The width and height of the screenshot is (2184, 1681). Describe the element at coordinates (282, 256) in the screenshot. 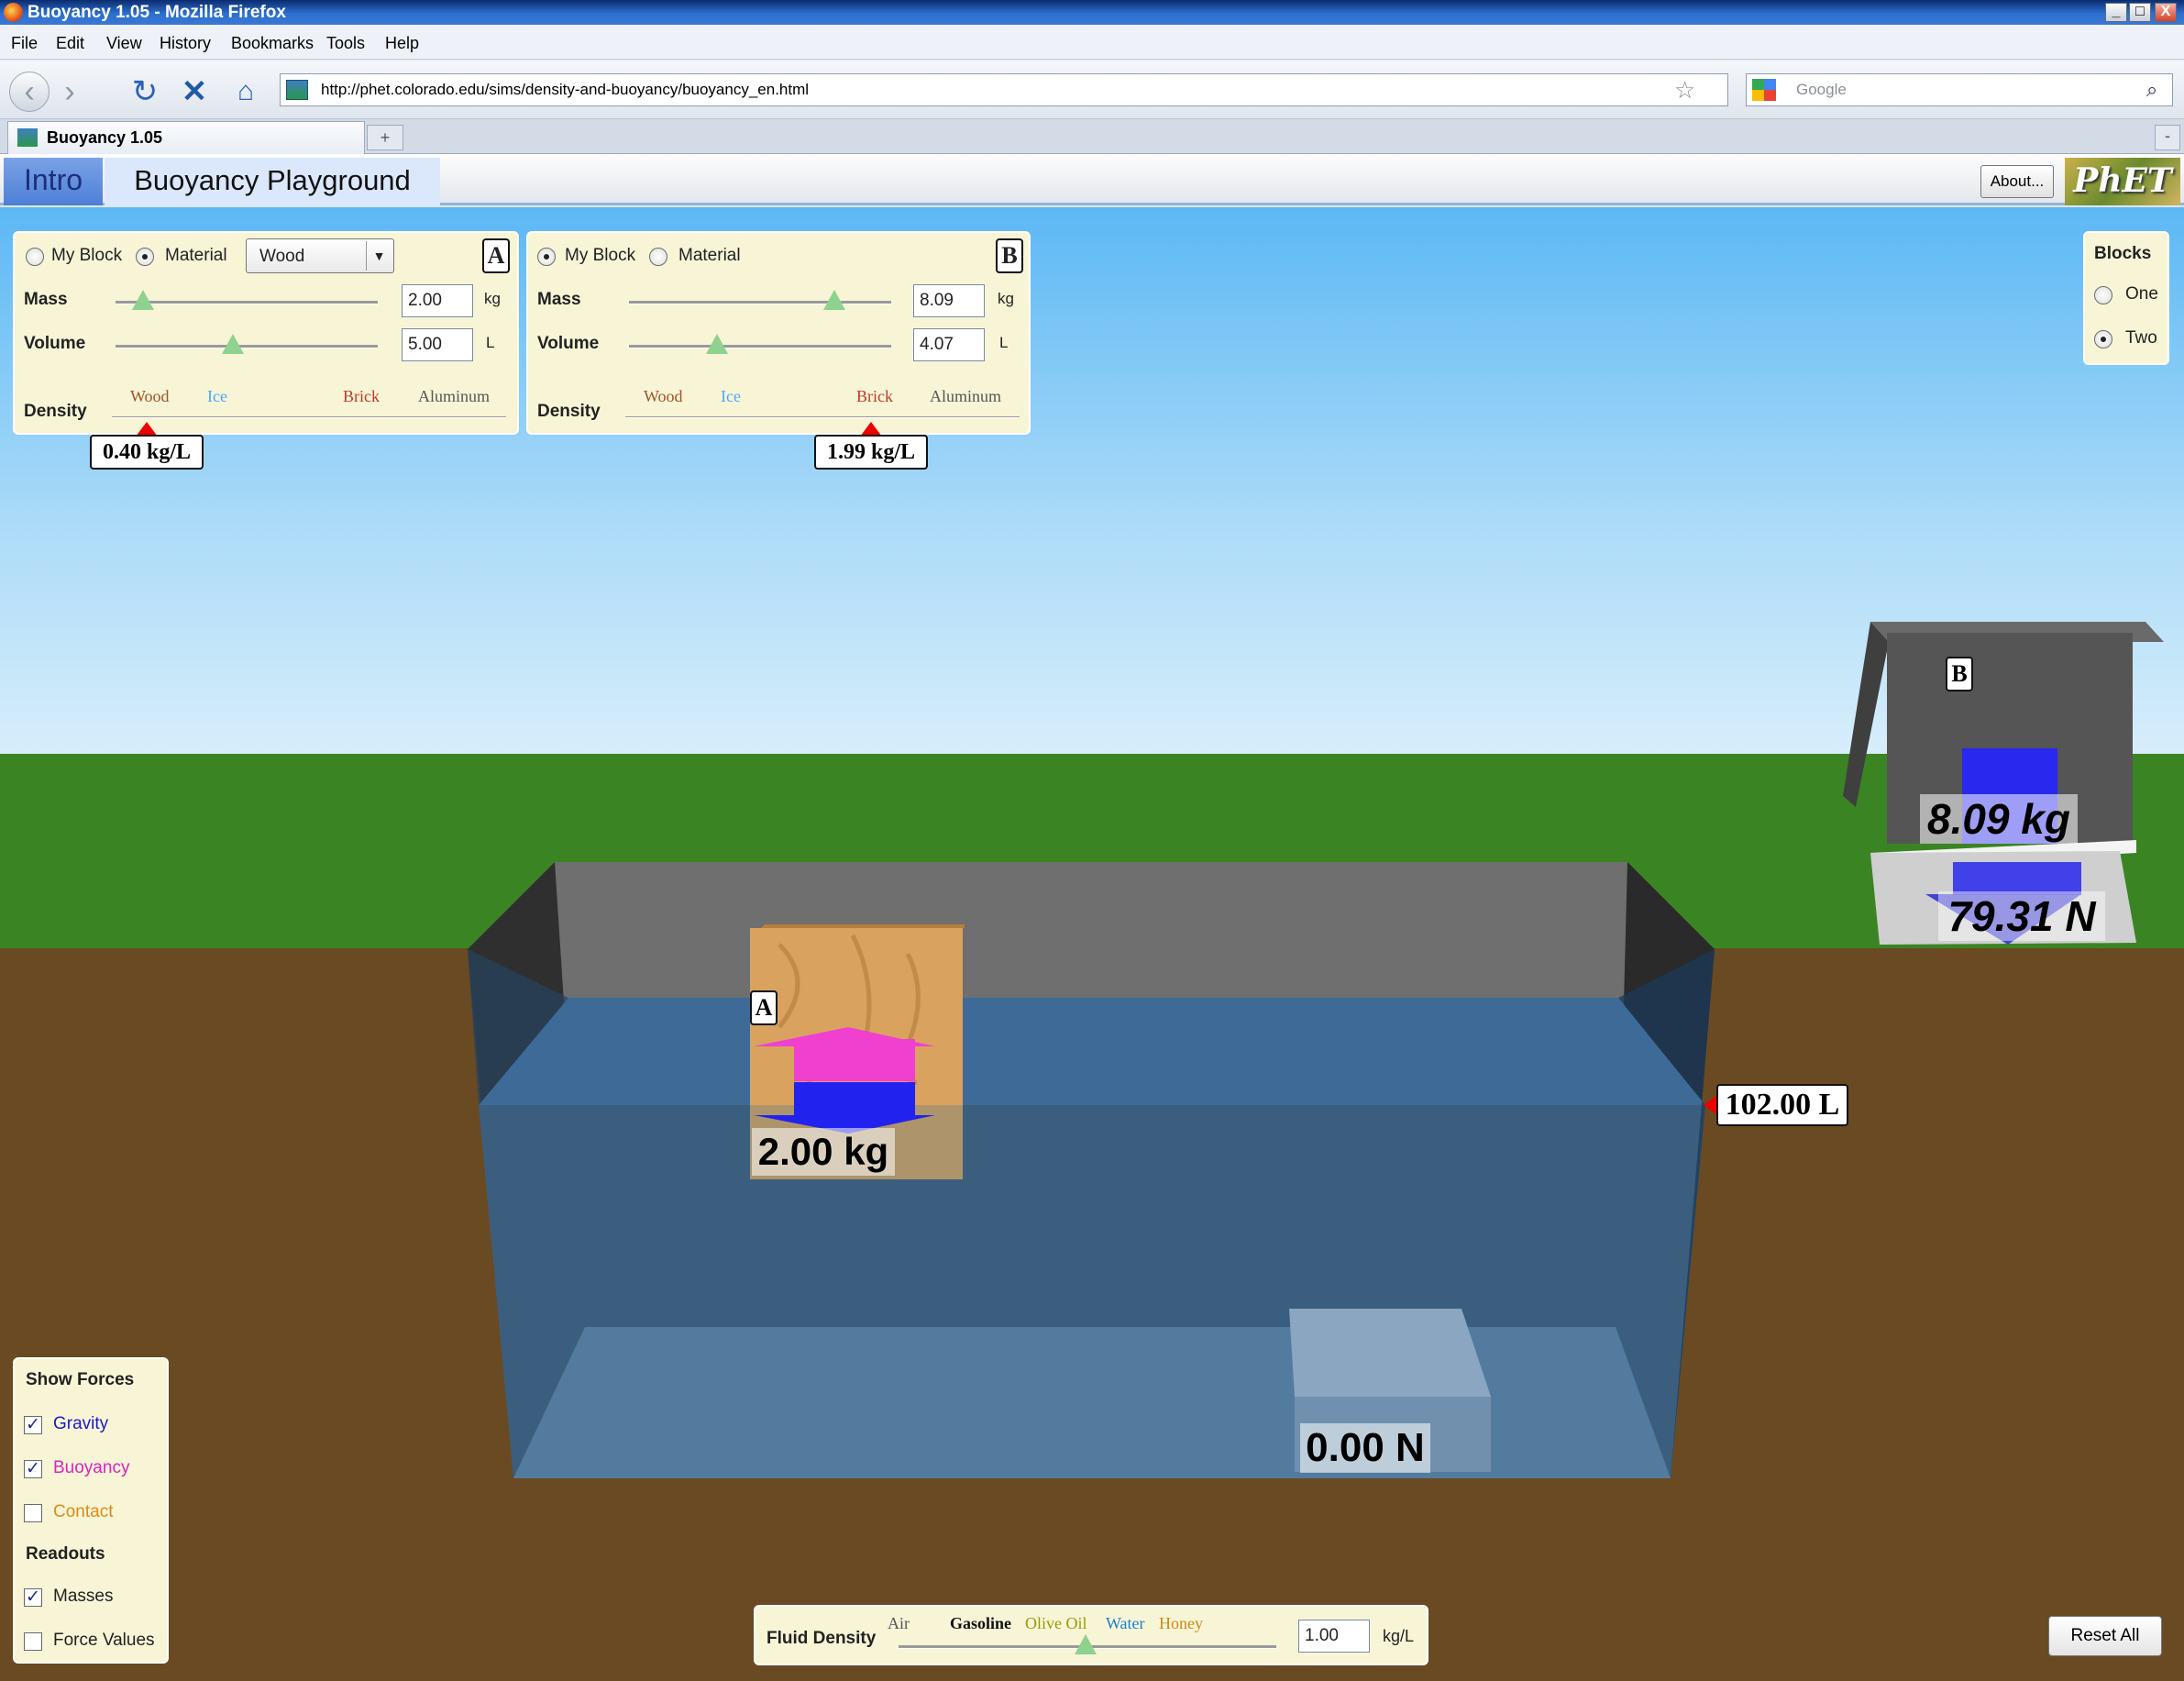

I see `block-a-material-value: Wood` at that location.